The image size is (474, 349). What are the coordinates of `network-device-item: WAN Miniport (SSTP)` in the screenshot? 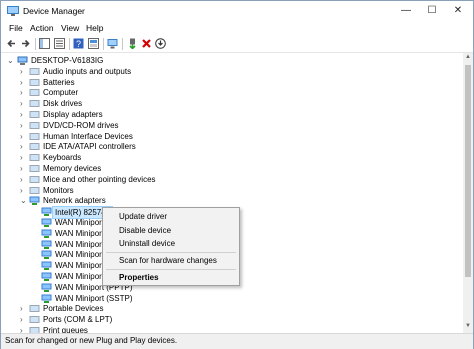 It's located at (231, 298).